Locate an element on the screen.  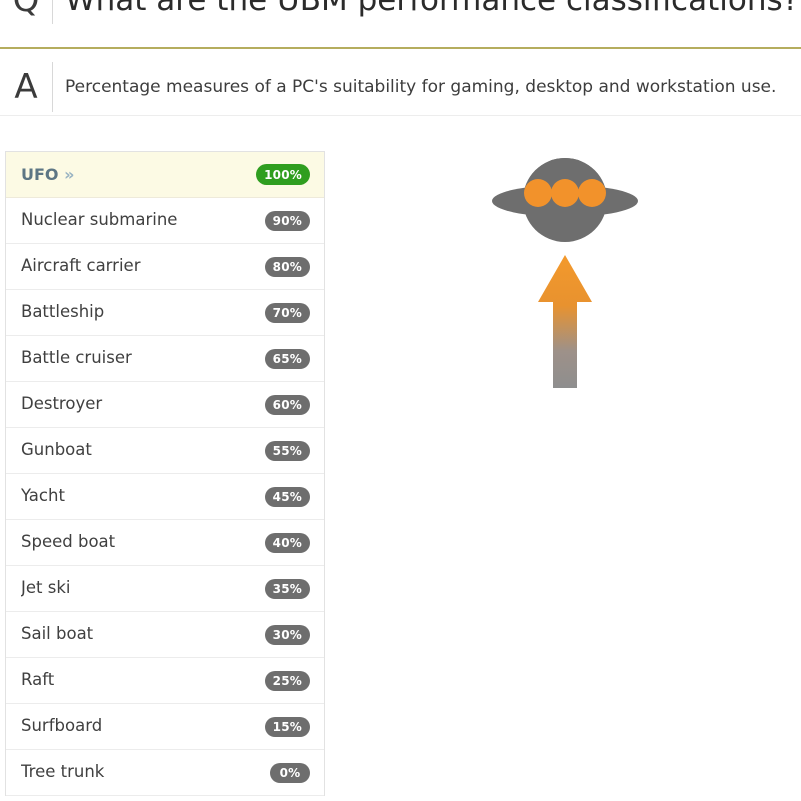
rank-row-badge: 45% is located at coordinates (287, 496).